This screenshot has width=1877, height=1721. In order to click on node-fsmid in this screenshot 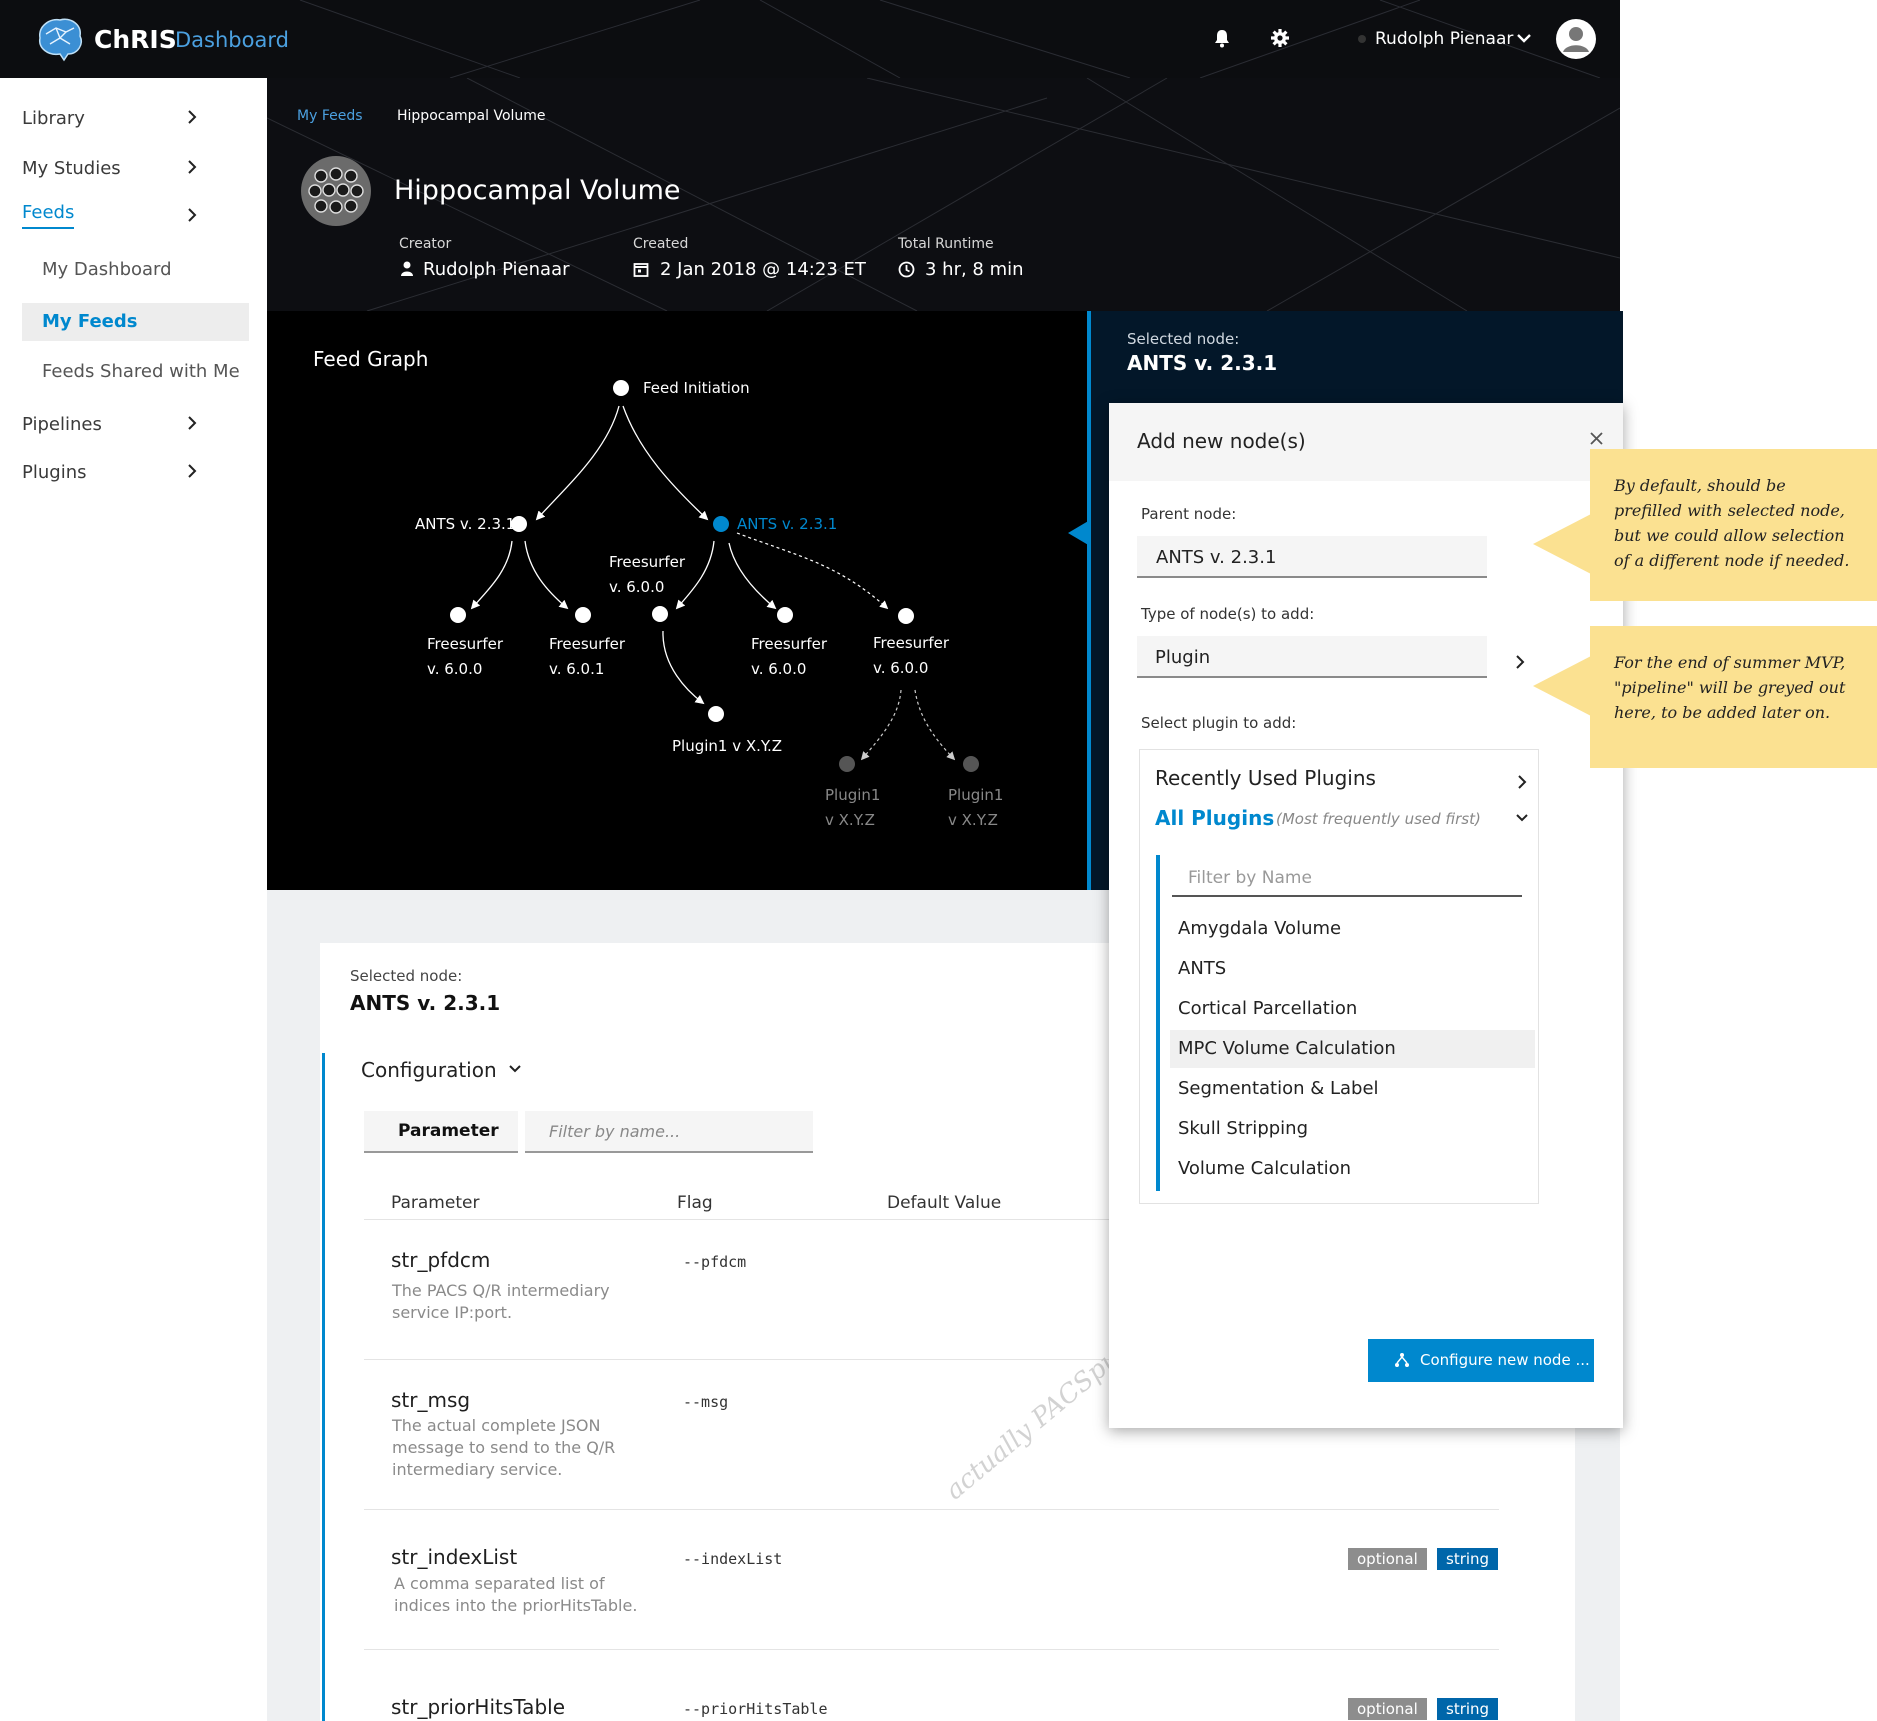, I will do `click(660, 614)`.